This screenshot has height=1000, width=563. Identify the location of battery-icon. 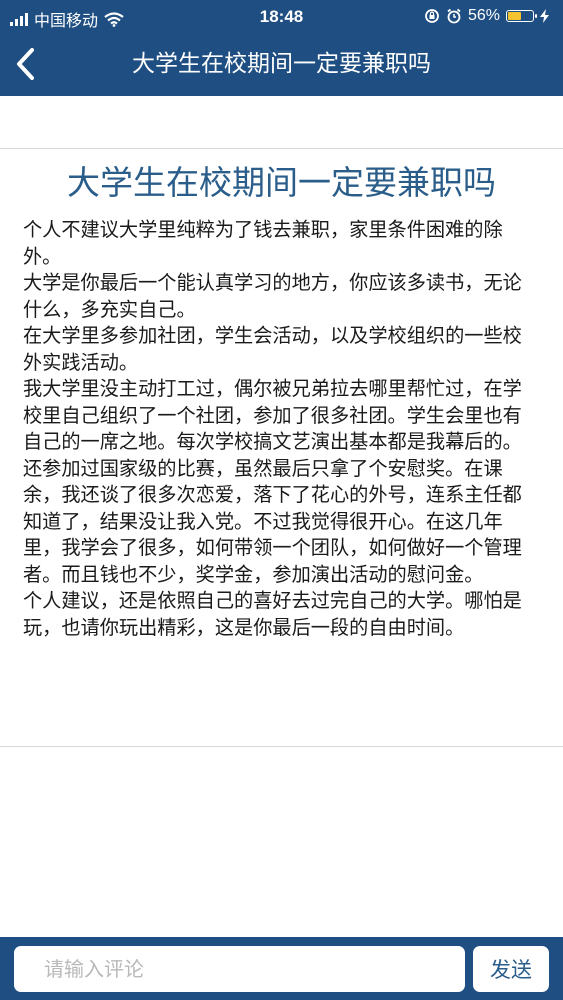
(521, 16).